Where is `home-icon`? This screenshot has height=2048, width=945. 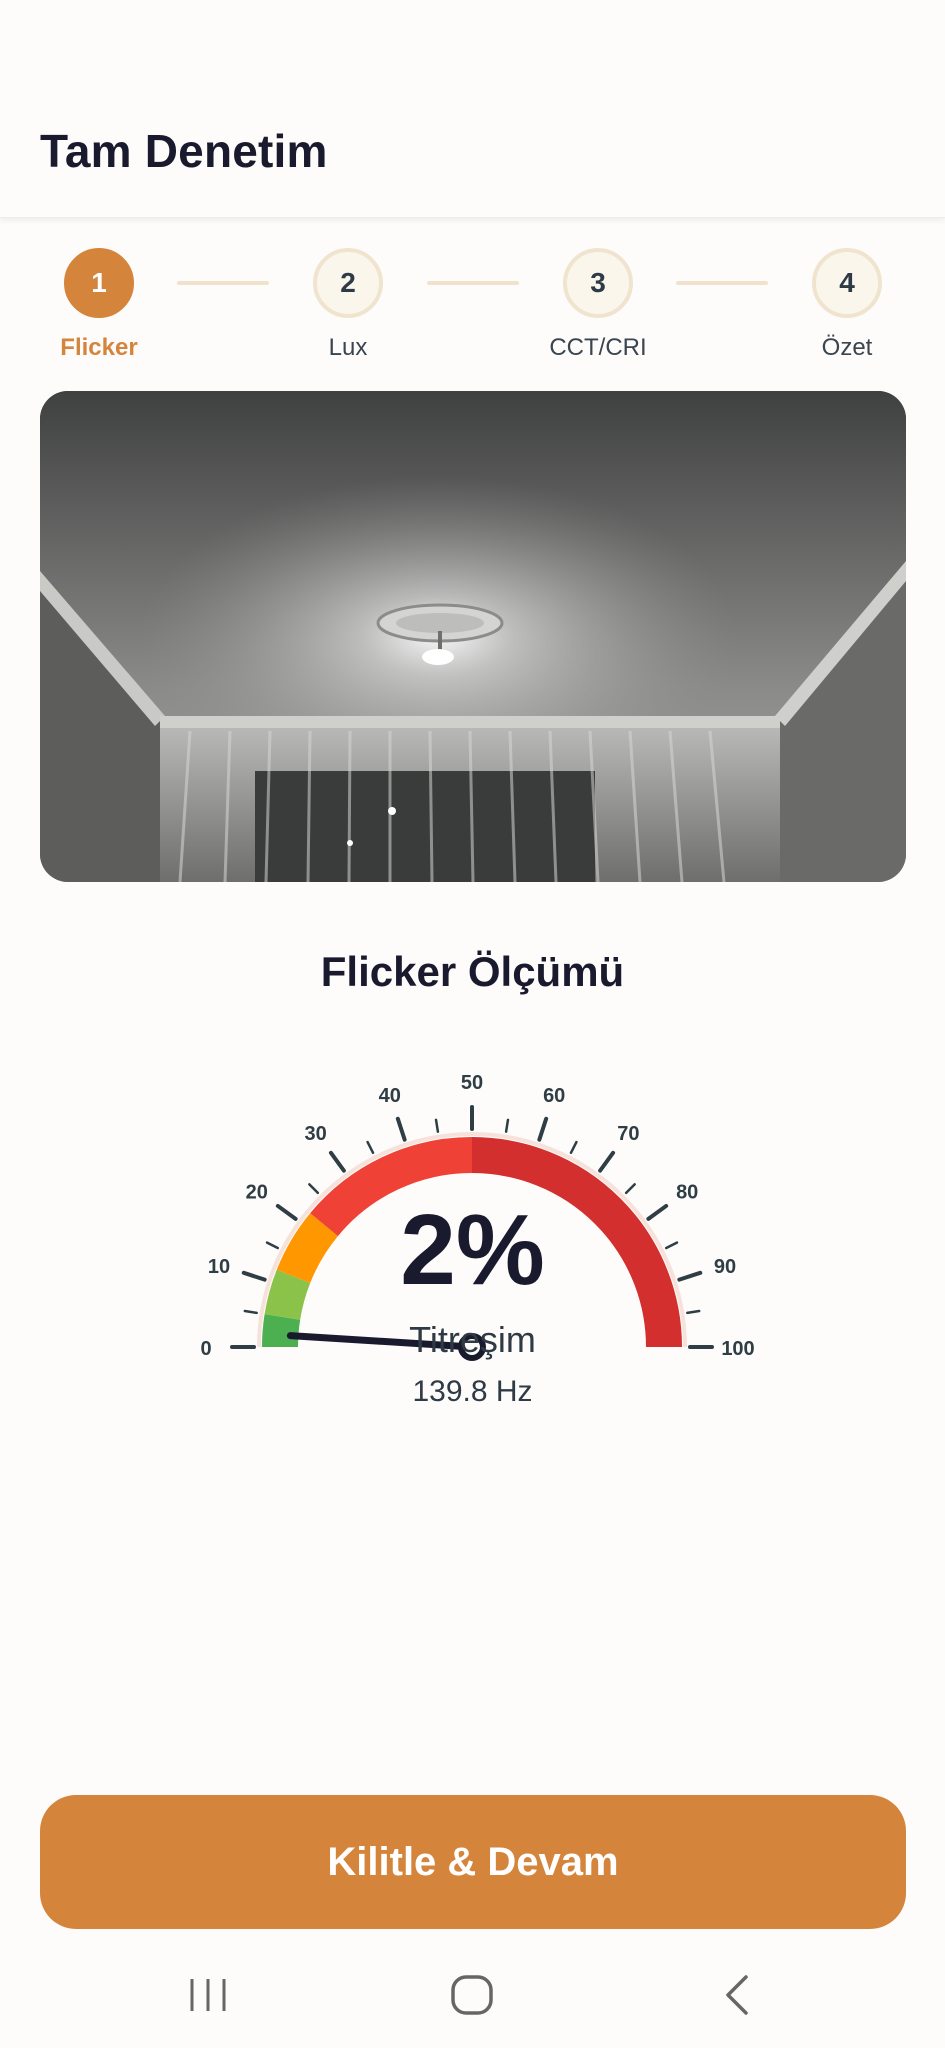 home-icon is located at coordinates (472, 1995).